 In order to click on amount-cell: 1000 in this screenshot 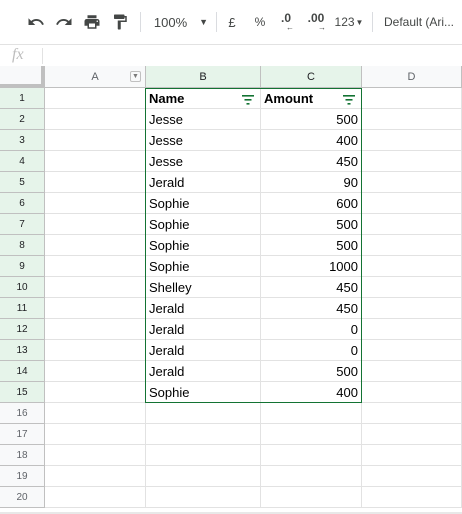, I will do `click(311, 266)`.